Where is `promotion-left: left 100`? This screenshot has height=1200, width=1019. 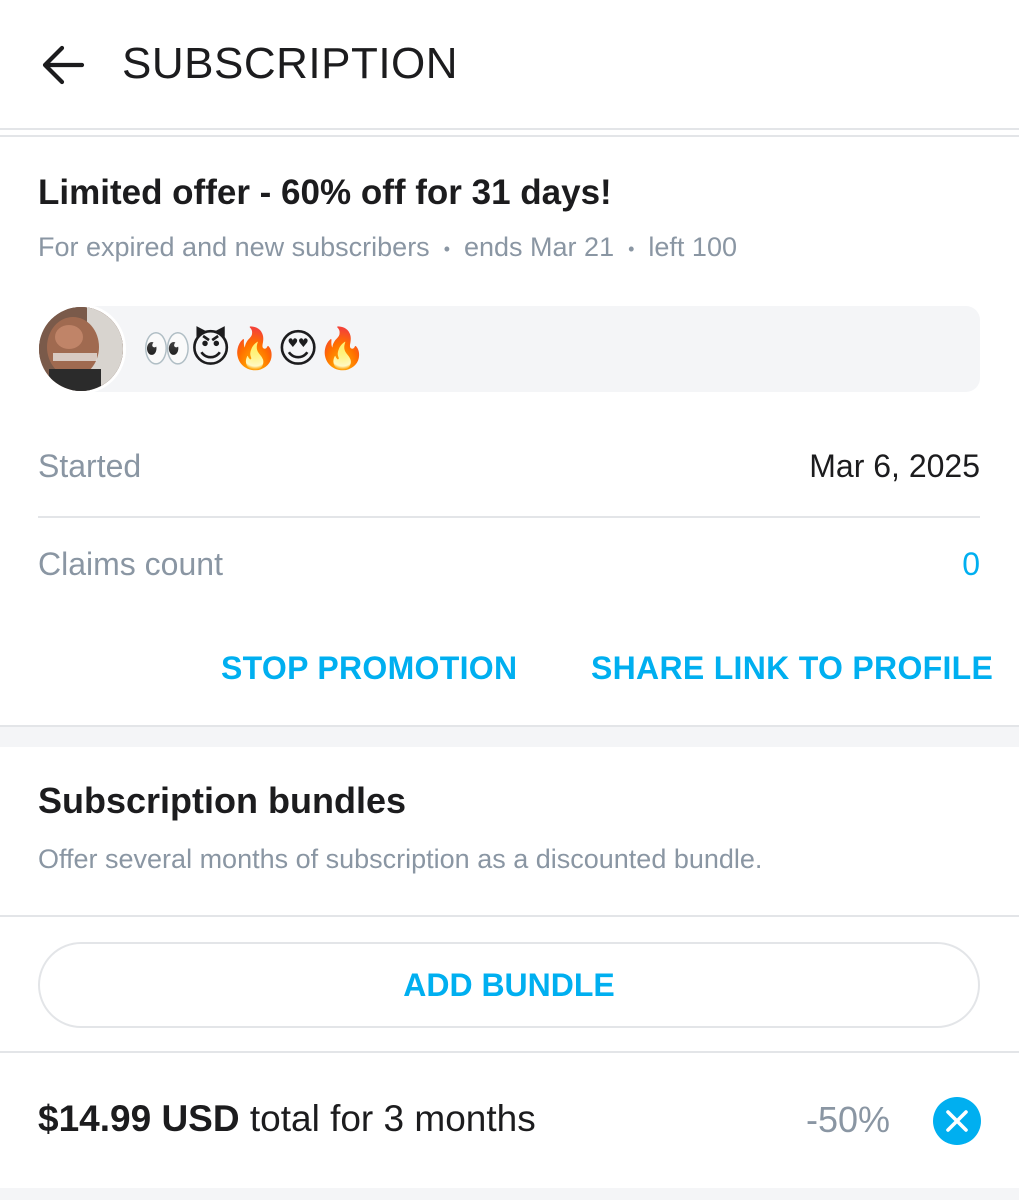
promotion-left: left 100 is located at coordinates (692, 247).